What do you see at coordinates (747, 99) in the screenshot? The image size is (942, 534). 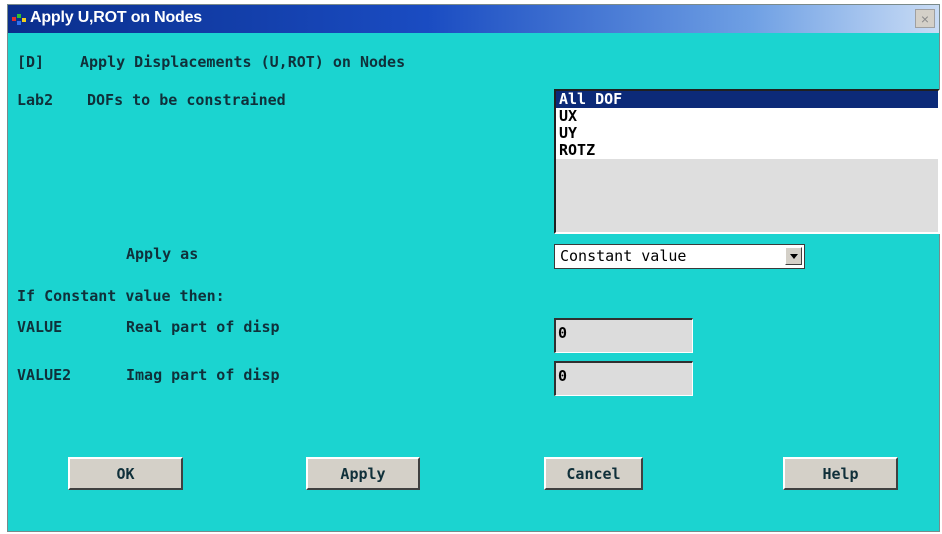 I see `list-item-all-dof: All DOF` at bounding box center [747, 99].